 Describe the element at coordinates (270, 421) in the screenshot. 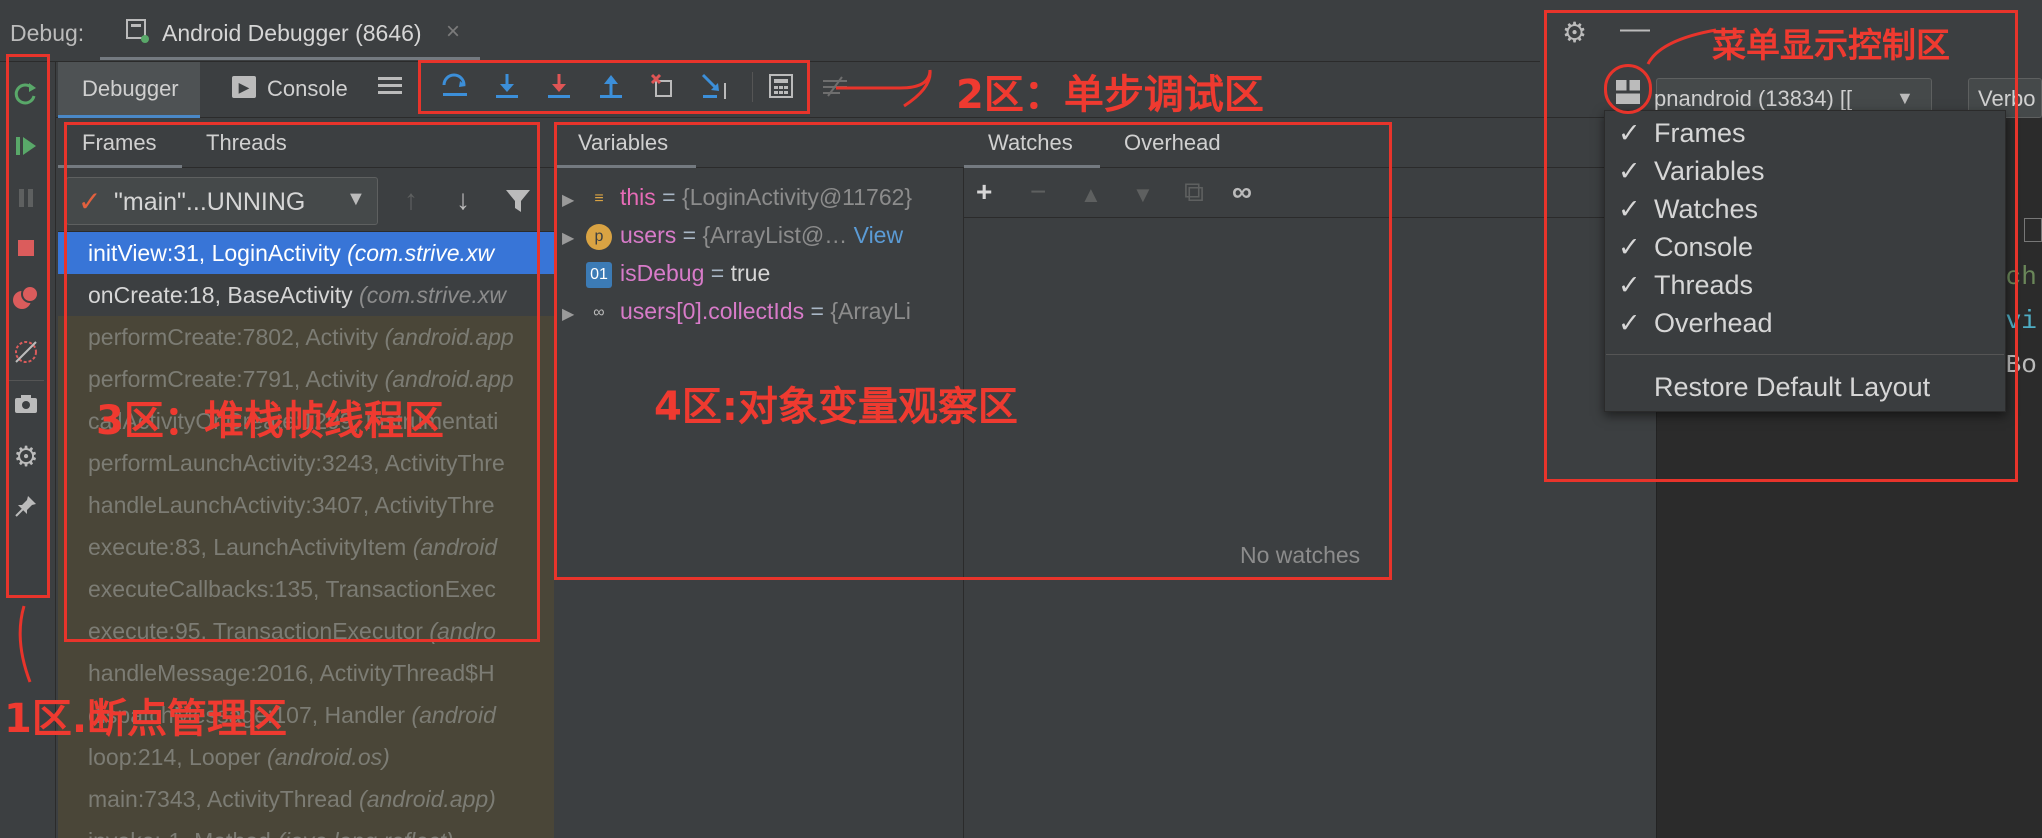

I see `zone3-label: 3区：堆栈帧线程区` at that location.